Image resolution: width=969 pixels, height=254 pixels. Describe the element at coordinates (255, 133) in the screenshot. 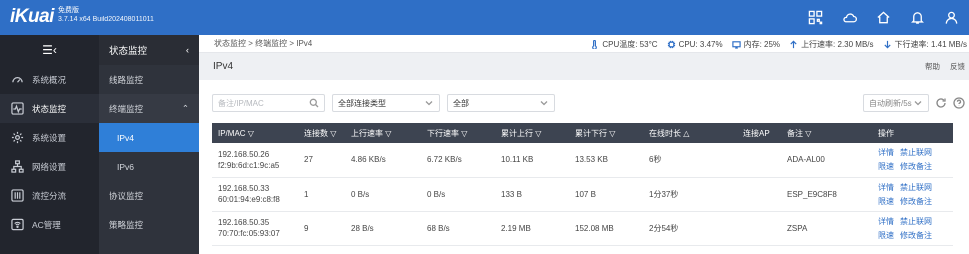

I see `col-ipmac: IP/MAC ▽` at that location.